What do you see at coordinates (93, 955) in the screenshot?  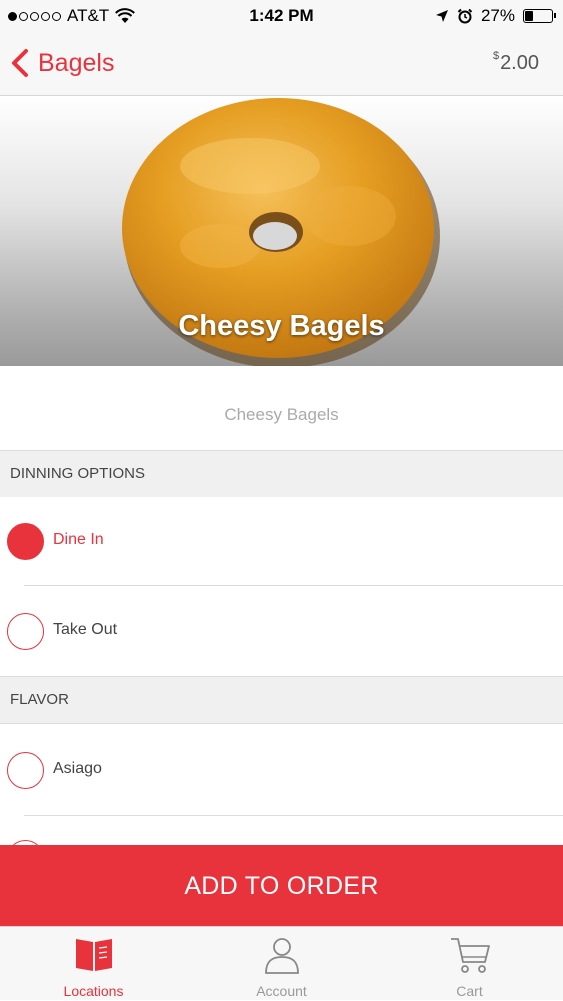 I see `book-icon` at bounding box center [93, 955].